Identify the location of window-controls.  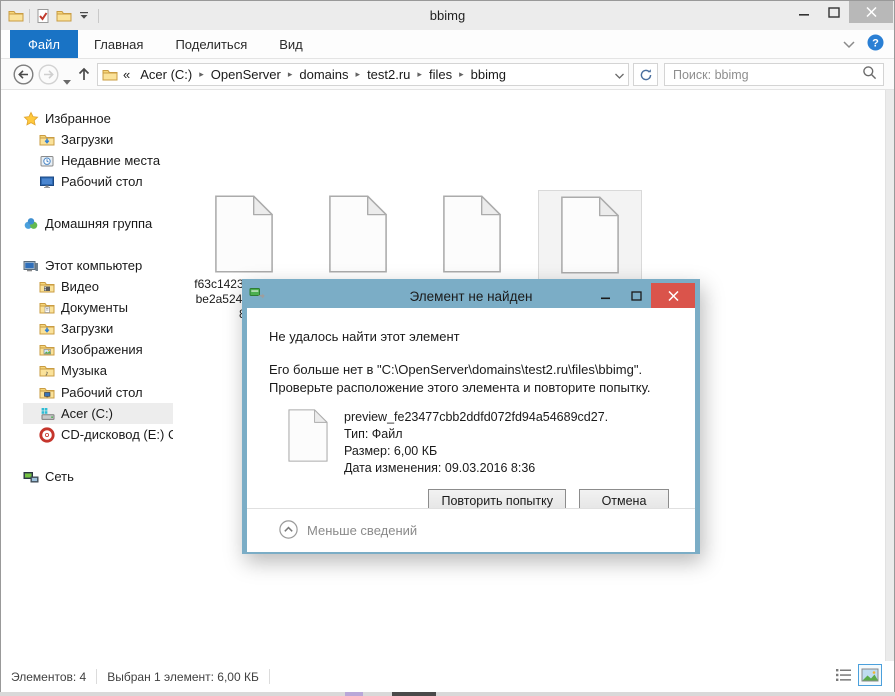
(841, 12).